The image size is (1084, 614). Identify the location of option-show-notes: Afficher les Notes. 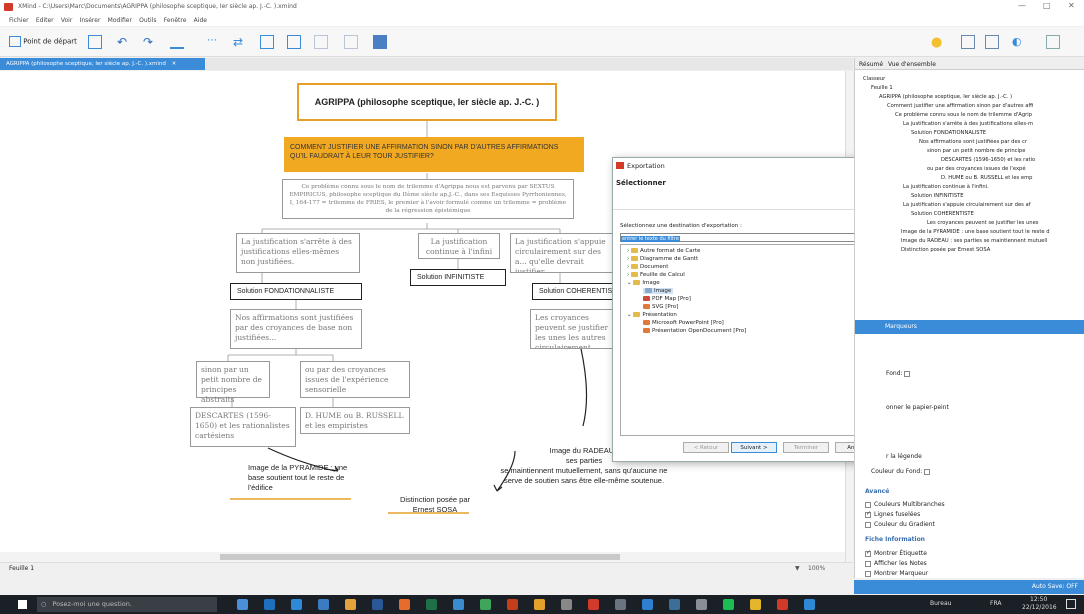
(896, 563).